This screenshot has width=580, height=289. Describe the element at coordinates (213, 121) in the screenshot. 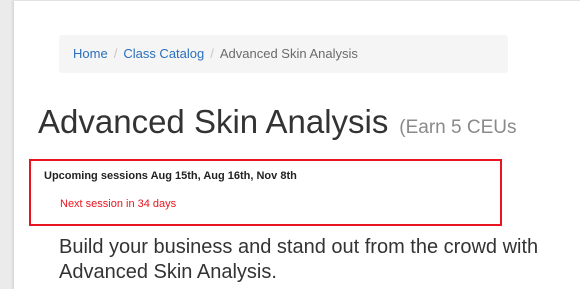

I see `course-title: Advanced Skin Analysis` at that location.